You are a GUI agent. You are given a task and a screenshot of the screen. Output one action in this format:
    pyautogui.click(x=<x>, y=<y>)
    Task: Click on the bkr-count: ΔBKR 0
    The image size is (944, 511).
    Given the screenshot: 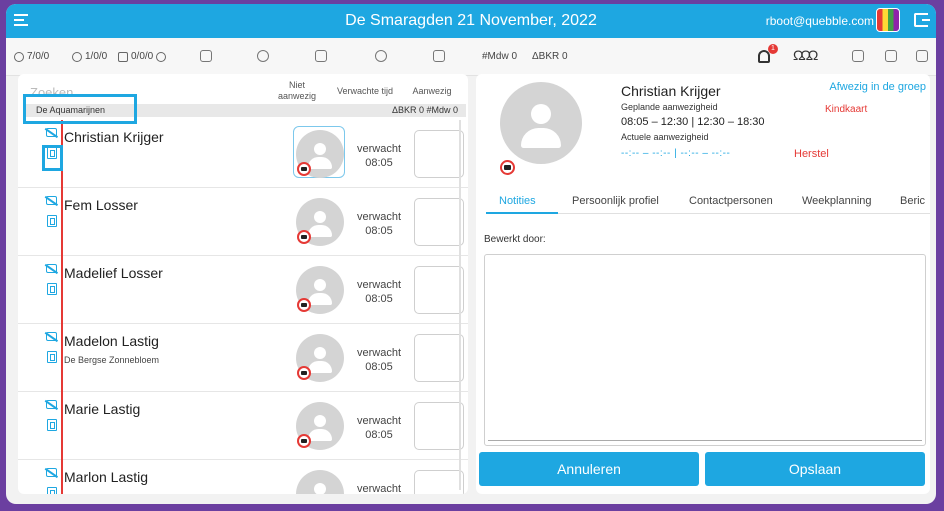 What is the action you would take?
    pyautogui.click(x=550, y=56)
    